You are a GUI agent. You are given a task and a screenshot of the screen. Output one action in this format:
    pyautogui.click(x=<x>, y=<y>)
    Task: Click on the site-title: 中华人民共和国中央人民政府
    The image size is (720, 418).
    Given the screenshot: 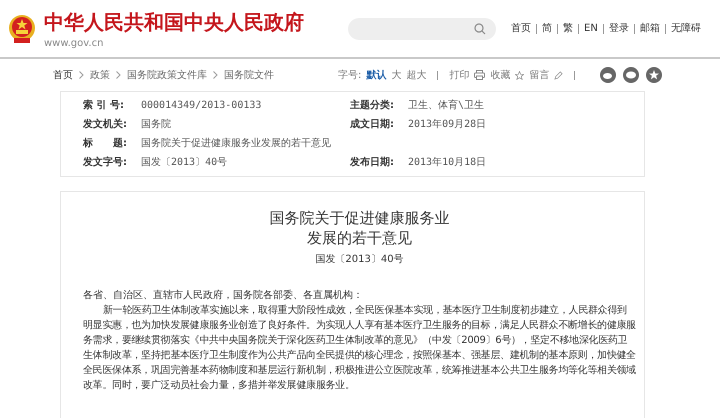 What is the action you would take?
    pyautogui.click(x=174, y=22)
    